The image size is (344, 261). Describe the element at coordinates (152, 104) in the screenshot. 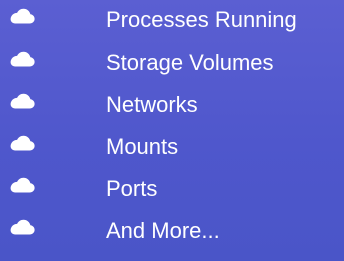

I see `feature-label: Networks` at that location.